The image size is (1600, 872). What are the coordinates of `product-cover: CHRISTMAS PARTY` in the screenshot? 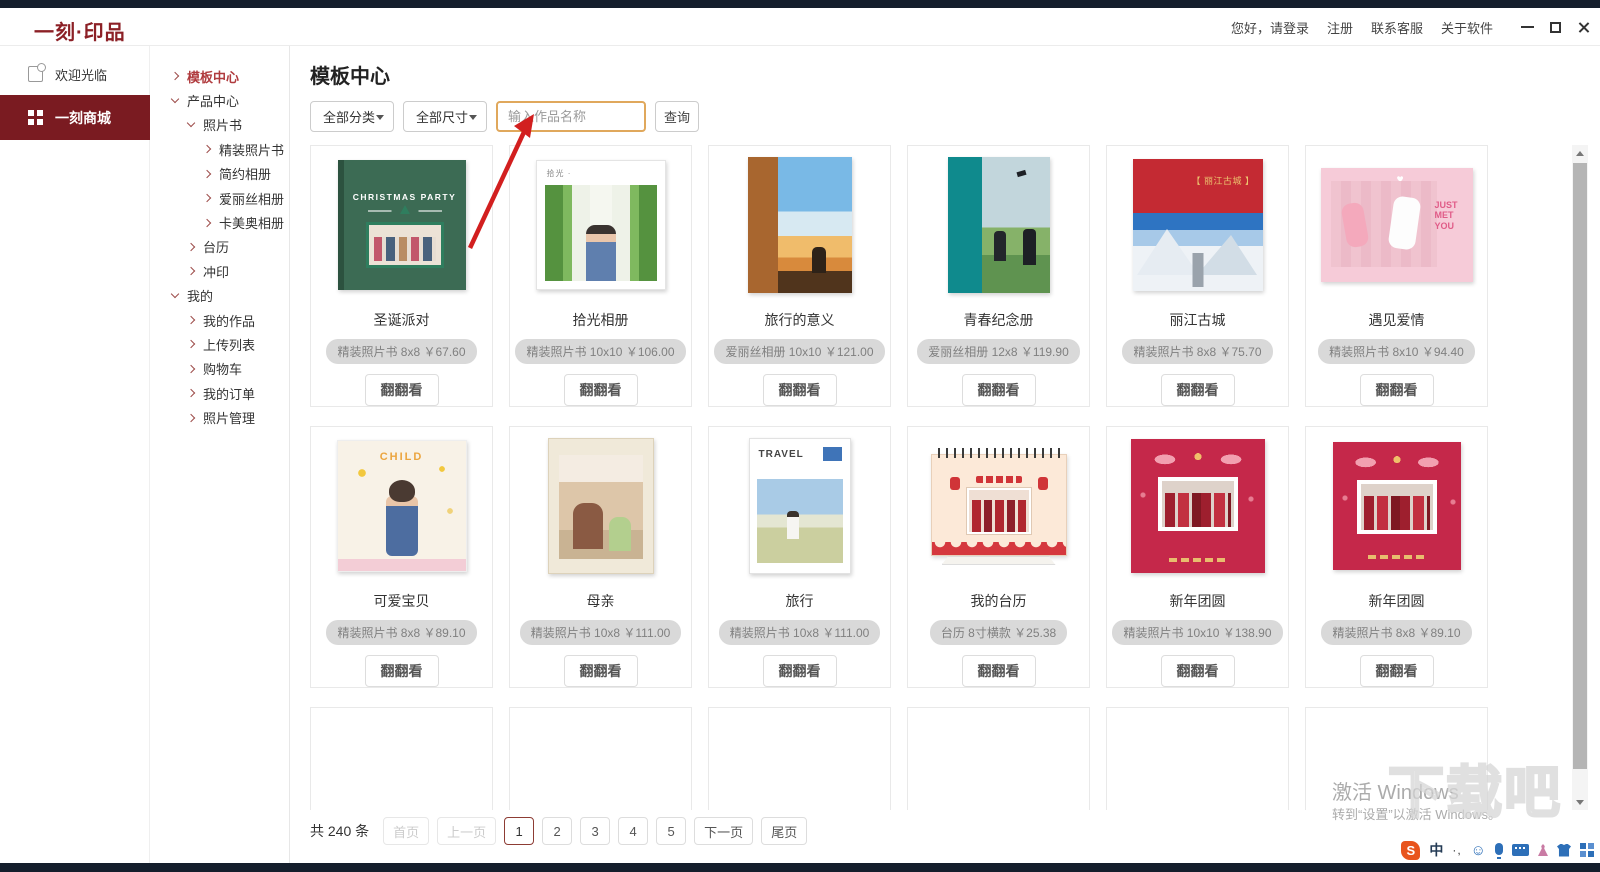 It's located at (401, 225).